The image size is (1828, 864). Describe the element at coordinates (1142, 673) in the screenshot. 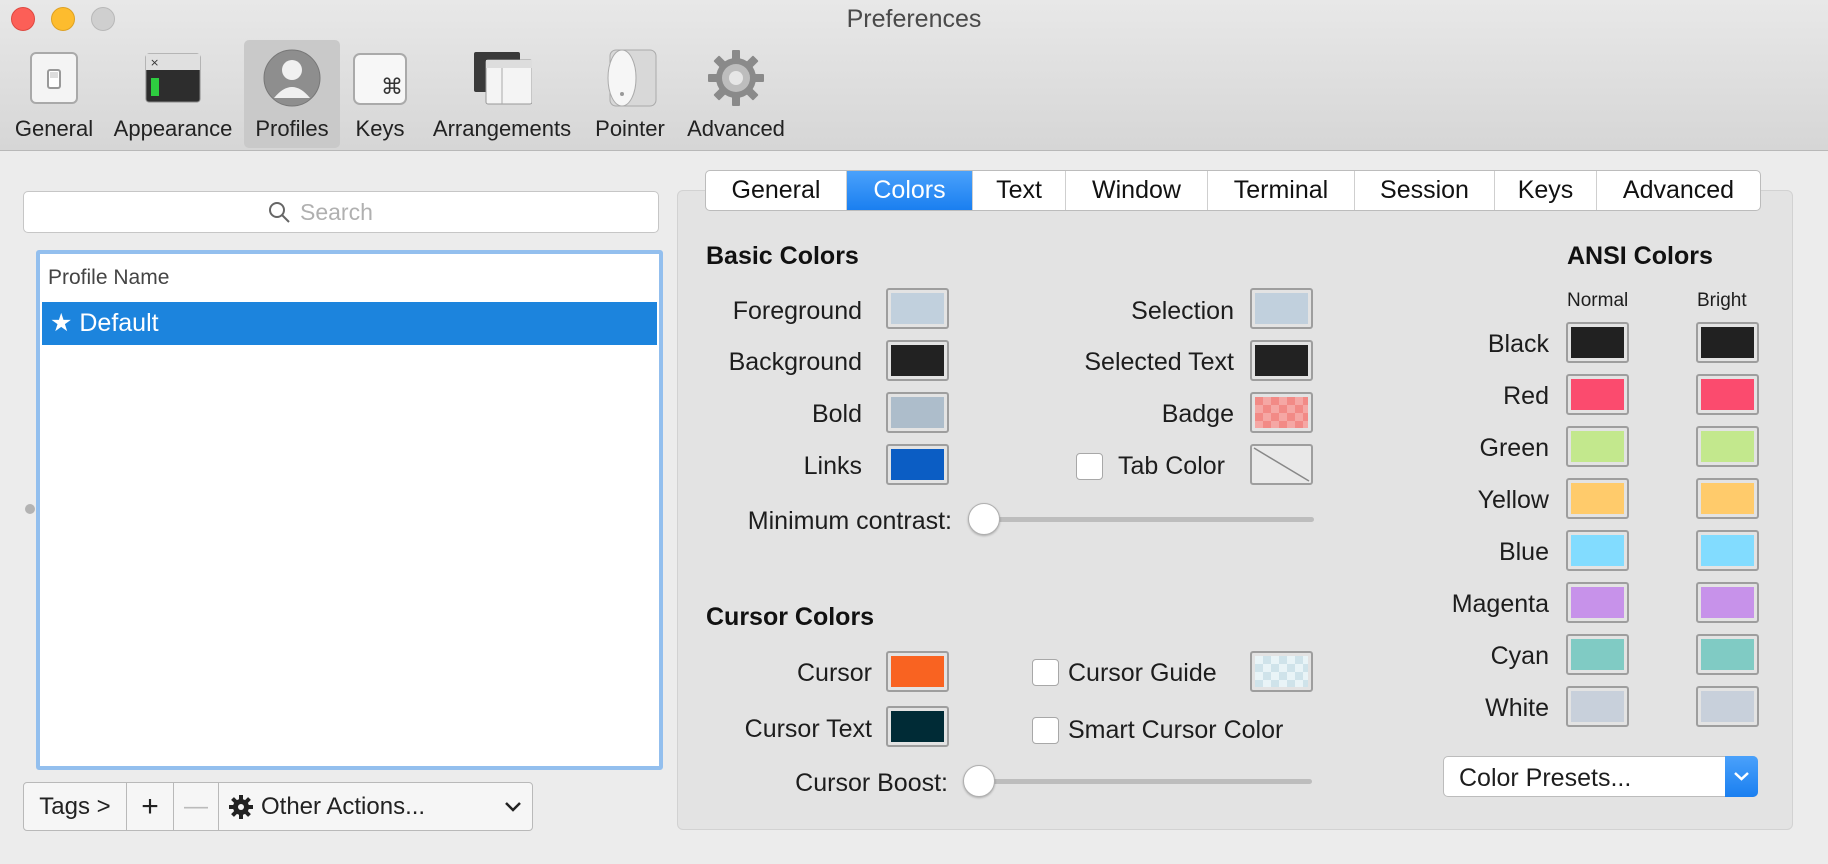

I see `cursor-guide-label: Cursor Guide` at that location.